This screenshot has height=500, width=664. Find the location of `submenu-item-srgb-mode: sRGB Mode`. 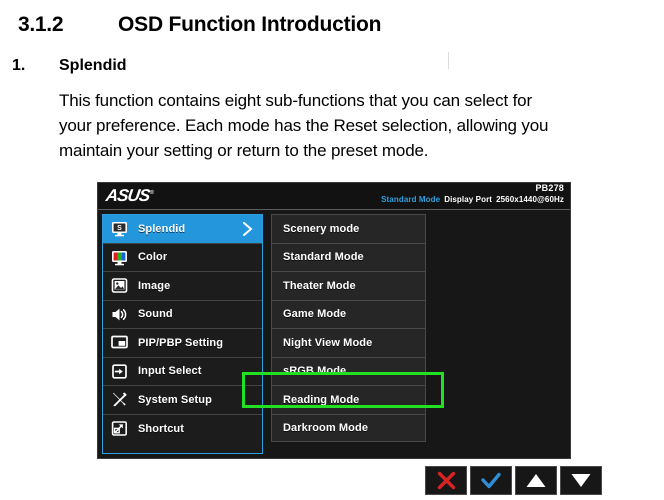

submenu-item-srgb-mode: sRGB Mode is located at coordinates (348, 370).